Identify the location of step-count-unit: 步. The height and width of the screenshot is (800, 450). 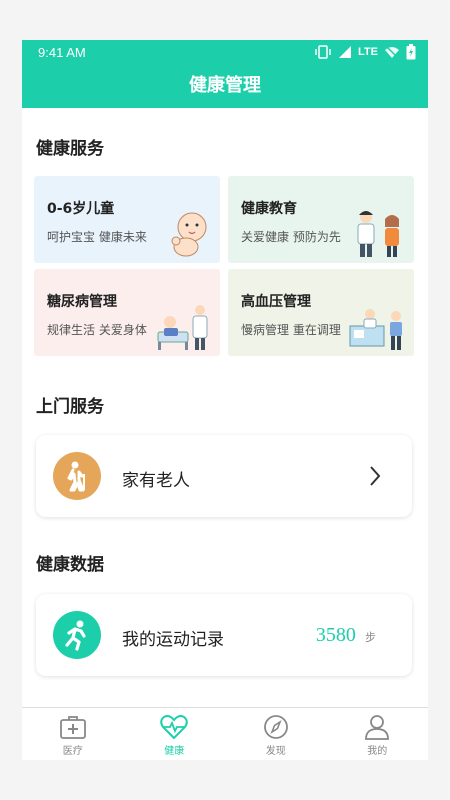
(370, 637).